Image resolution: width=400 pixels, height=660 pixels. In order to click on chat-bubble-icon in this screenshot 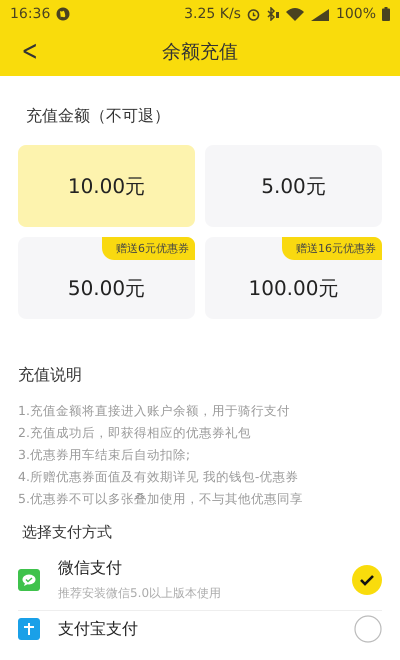, I will do `click(29, 580)`.